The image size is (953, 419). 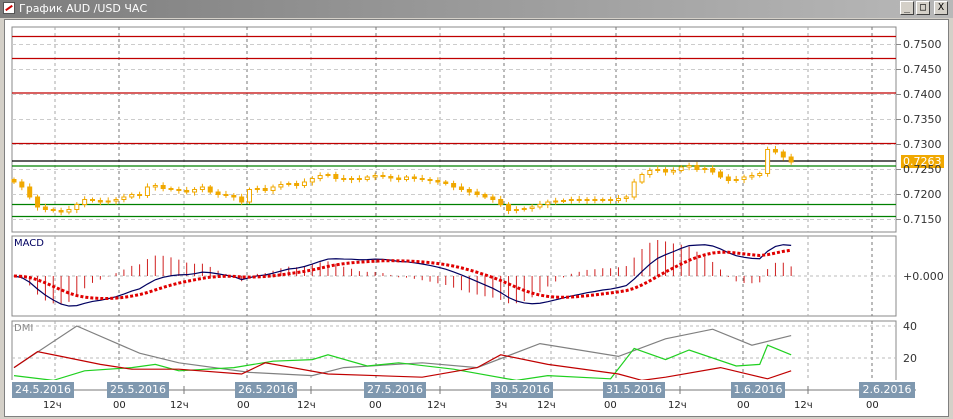 What do you see at coordinates (923, 276) in the screenshot?
I see `macd-zero-tick: +0.000` at bounding box center [923, 276].